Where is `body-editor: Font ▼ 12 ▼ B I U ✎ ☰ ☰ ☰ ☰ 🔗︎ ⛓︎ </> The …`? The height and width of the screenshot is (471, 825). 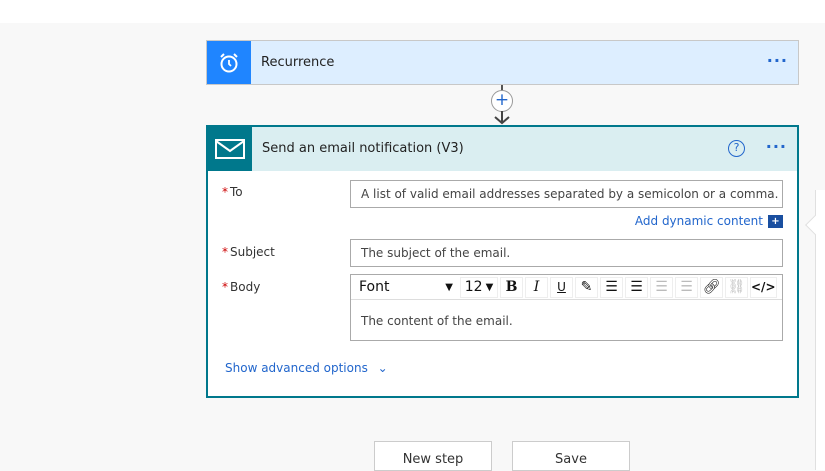 body-editor: Font ▼ 12 ▼ B I U ✎ ☰ ☰ ☰ ☰ 🔗︎ ⛓︎ </> The … is located at coordinates (566, 307).